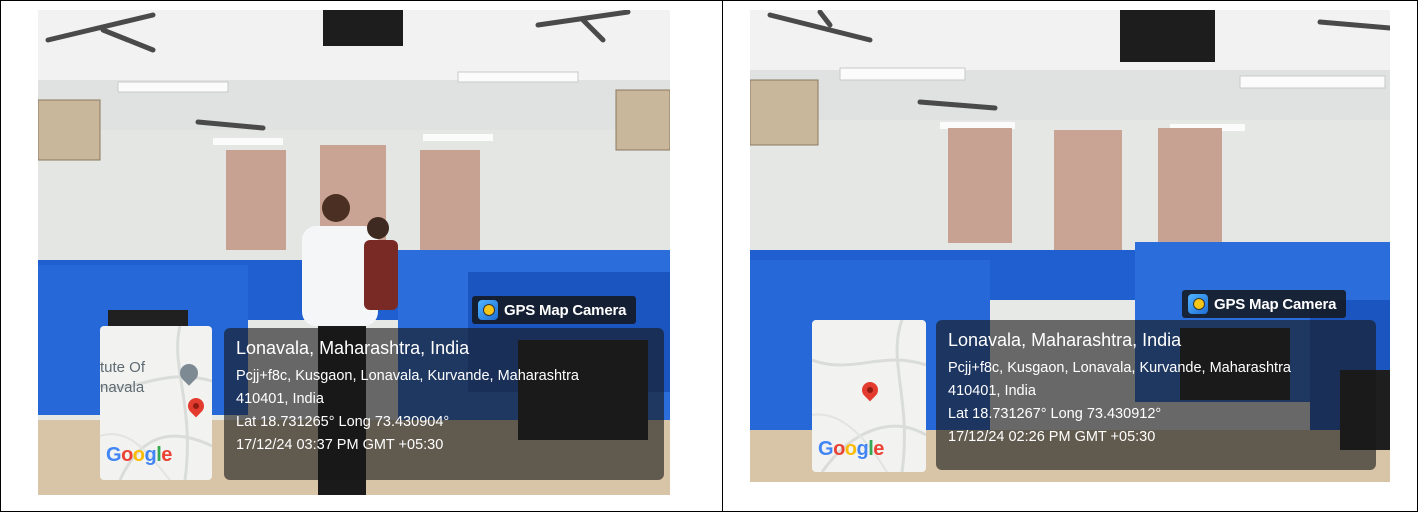 The width and height of the screenshot is (1418, 512). Describe the element at coordinates (869, 396) in the screenshot. I see `location-map-thumbnail: Google` at that location.